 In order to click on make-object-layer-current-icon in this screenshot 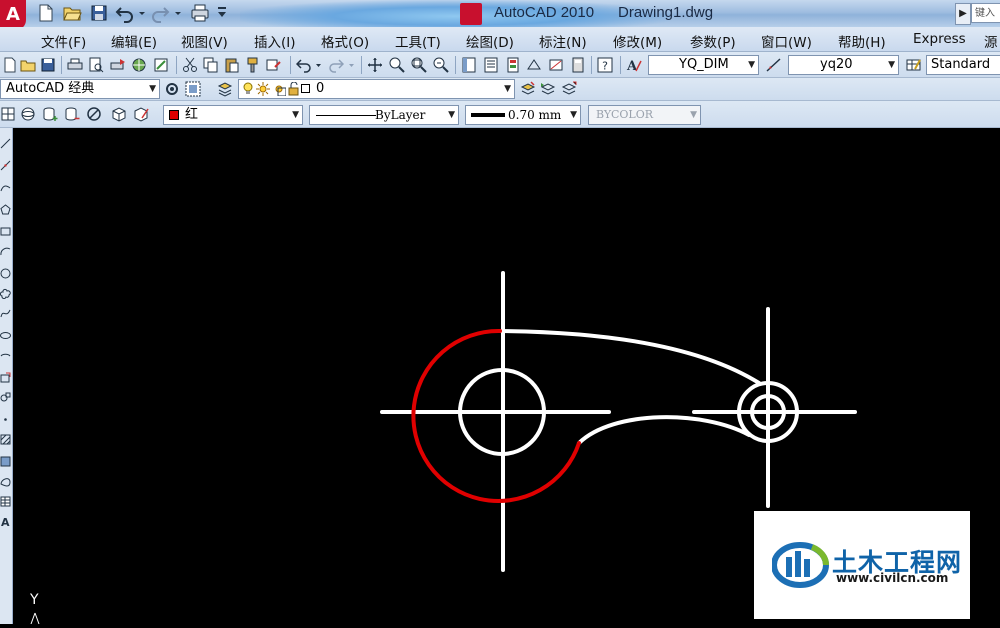, I will do `click(528, 89)`.